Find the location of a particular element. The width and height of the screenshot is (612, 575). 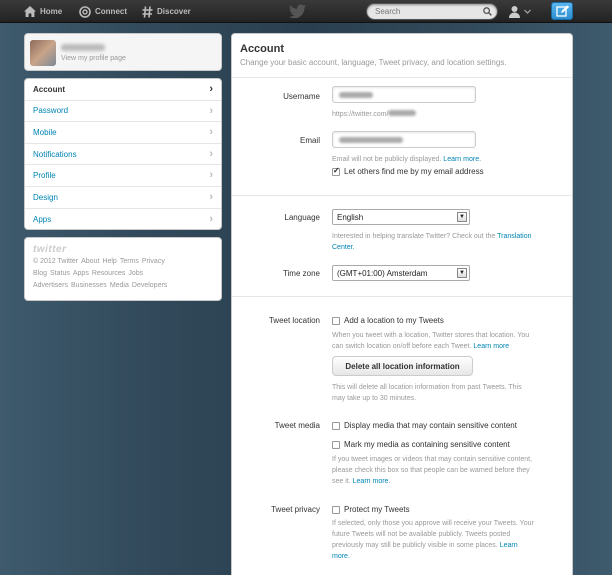

language-selected-value: English is located at coordinates (350, 217).